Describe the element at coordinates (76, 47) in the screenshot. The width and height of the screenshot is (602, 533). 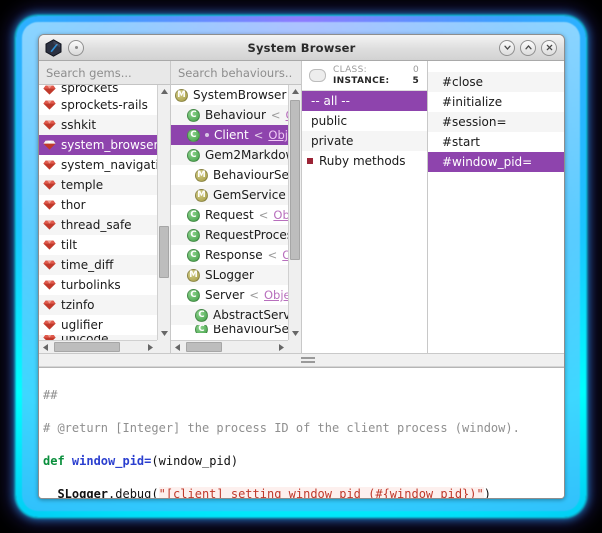
I see `menu-dot-button` at that location.